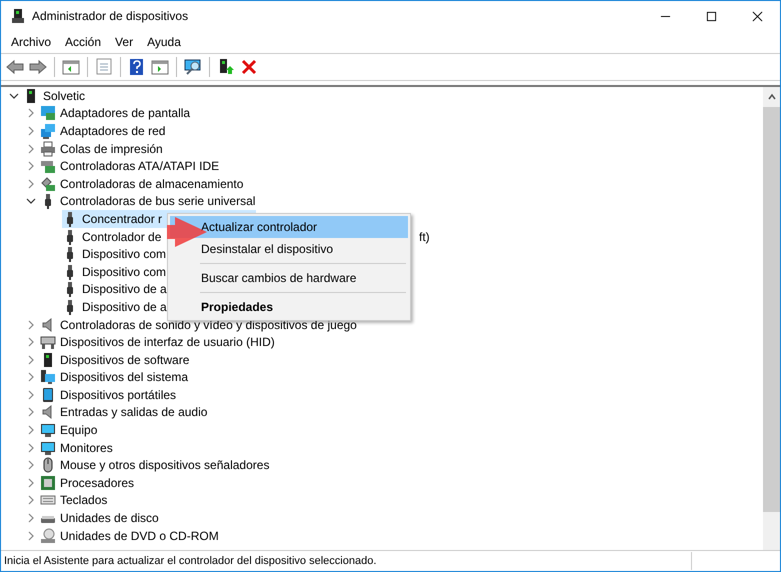 The width and height of the screenshot is (781, 572). What do you see at coordinates (165, 465) in the screenshot?
I see `tree-item: Mouse y otros dispositivos señaladores` at bounding box center [165, 465].